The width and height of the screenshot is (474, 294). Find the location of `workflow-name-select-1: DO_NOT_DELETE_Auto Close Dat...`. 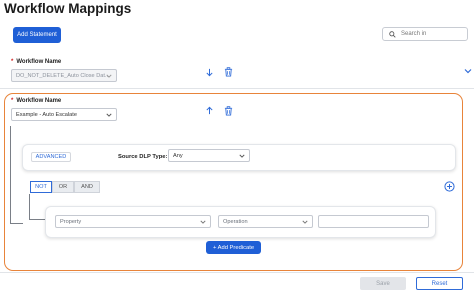

workflow-name-select-1: DO_NOT_DELETE_Auto Close Dat... is located at coordinates (64, 75).